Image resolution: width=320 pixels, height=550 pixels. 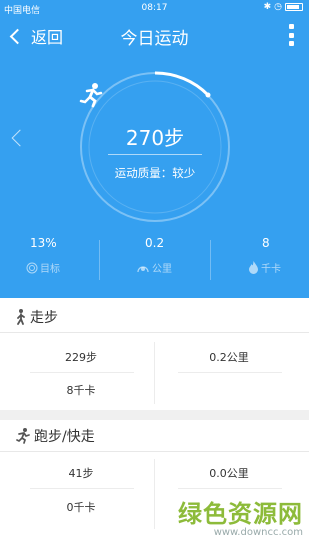 I want to click on flame-icon, so click(x=253, y=267).